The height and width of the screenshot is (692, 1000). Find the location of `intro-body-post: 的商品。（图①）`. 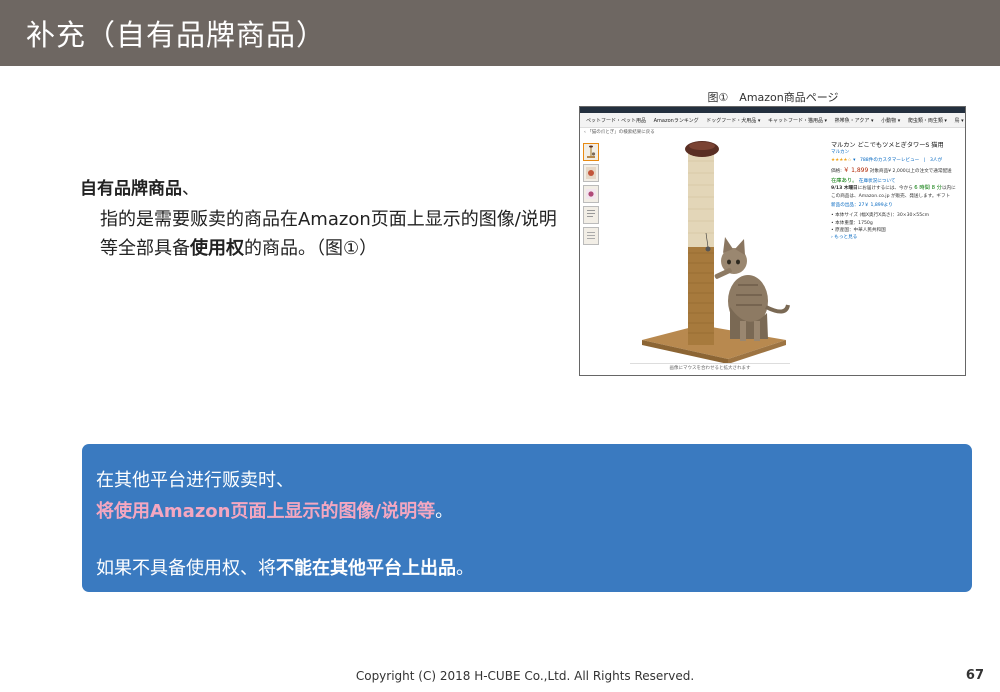

intro-body-post: 的商品。（图①） is located at coordinates (311, 248).